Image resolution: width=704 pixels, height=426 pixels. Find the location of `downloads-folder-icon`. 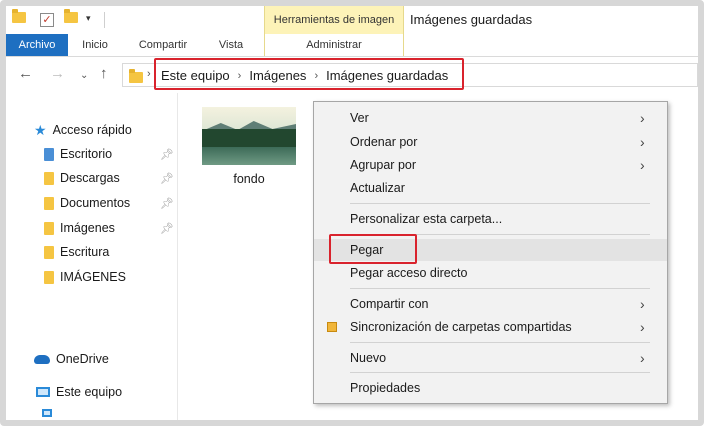

downloads-folder-icon is located at coordinates (49, 178).